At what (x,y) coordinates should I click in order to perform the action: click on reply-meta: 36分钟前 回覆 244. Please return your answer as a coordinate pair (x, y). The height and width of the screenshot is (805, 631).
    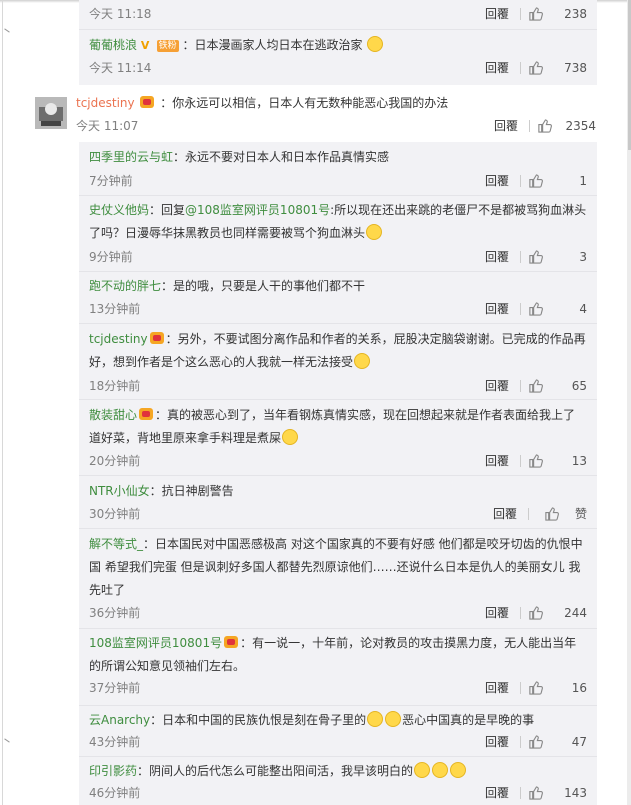
    Looking at the image, I should click on (338, 613).